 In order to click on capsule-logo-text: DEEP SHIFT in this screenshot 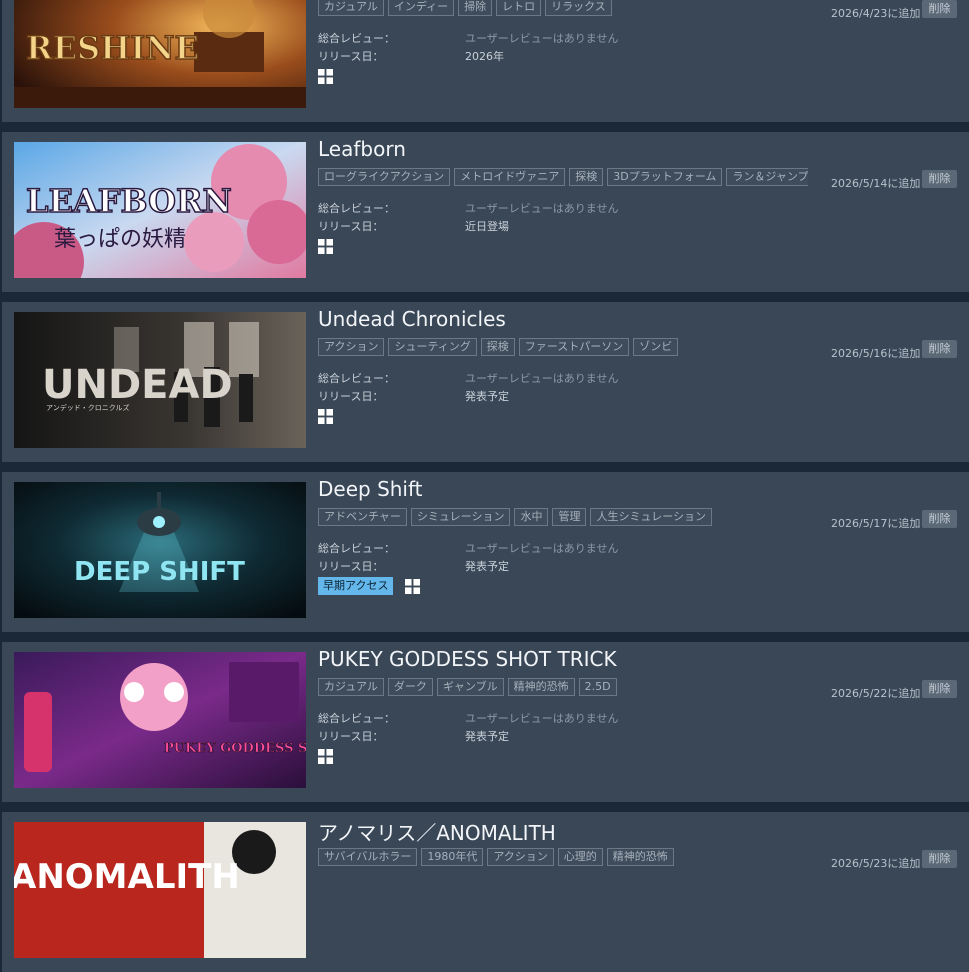, I will do `click(159, 572)`.